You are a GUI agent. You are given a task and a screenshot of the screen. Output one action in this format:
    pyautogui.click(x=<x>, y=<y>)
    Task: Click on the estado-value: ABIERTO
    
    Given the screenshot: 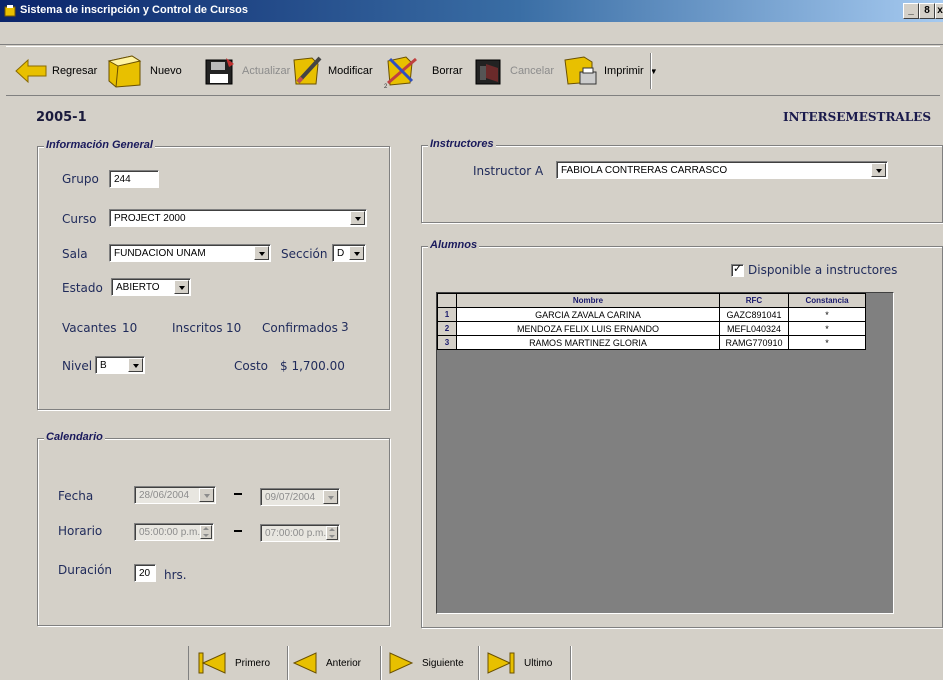 What is the action you would take?
    pyautogui.click(x=138, y=287)
    